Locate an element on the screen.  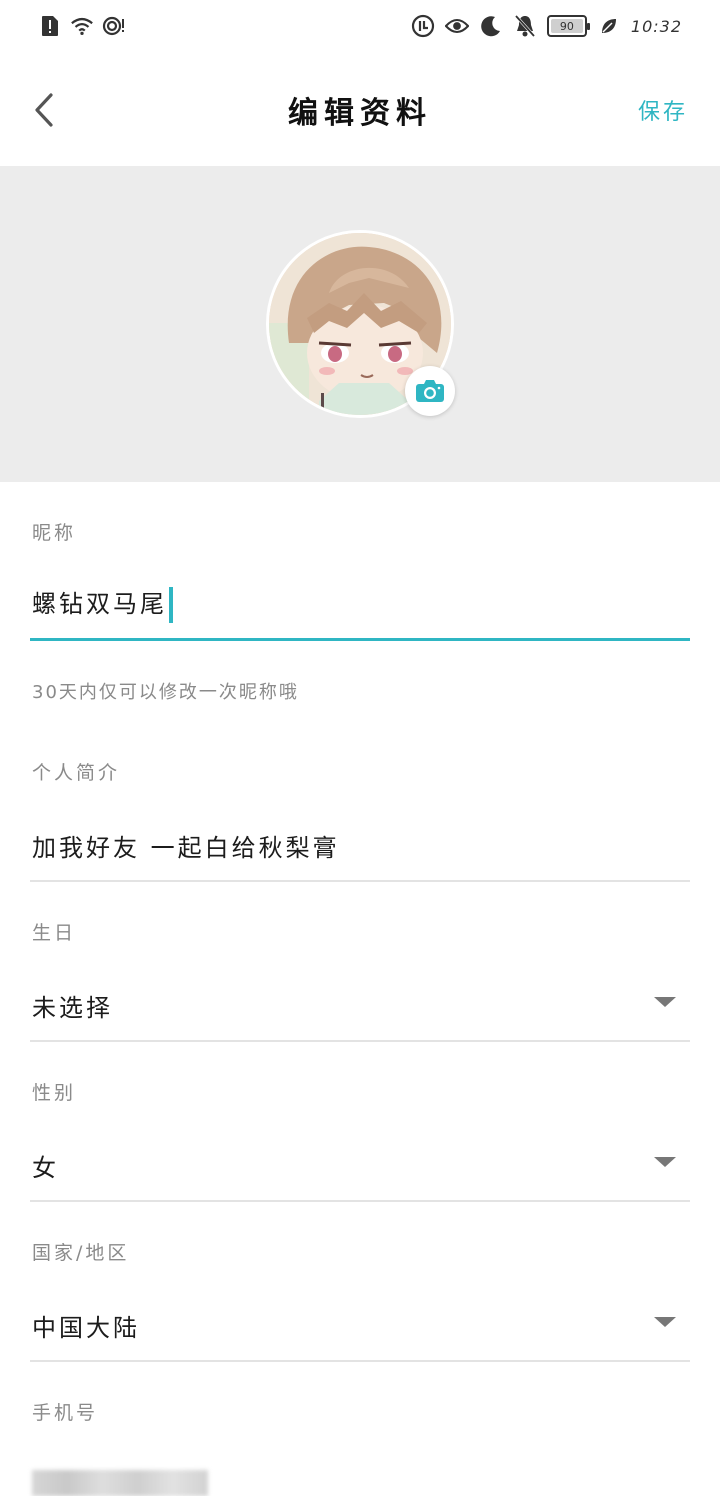
leaf-power-saving-icon is located at coordinates (609, 26).